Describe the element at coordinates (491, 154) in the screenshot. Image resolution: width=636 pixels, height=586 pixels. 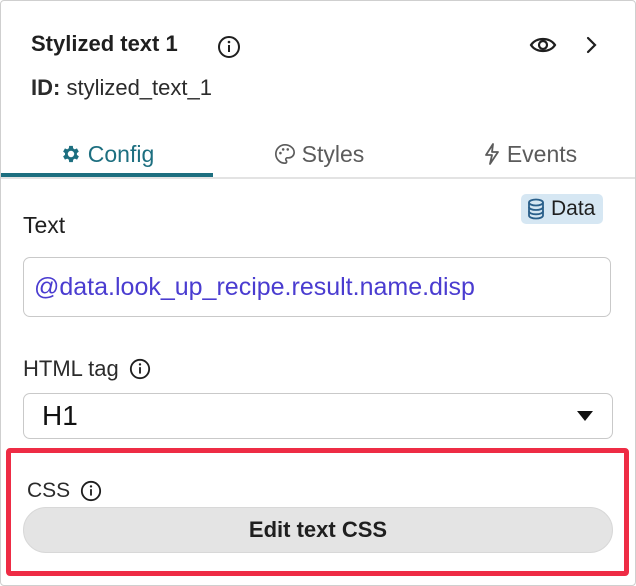
I see `lightning-icon` at that location.